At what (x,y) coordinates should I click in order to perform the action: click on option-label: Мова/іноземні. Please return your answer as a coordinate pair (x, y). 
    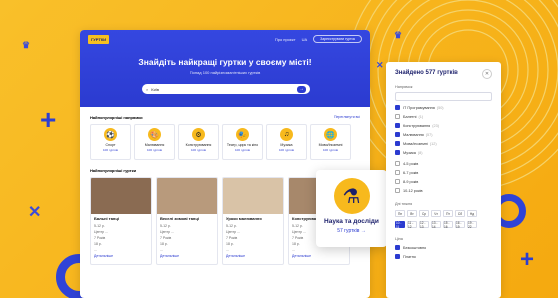
    Looking at the image, I should click on (415, 143).